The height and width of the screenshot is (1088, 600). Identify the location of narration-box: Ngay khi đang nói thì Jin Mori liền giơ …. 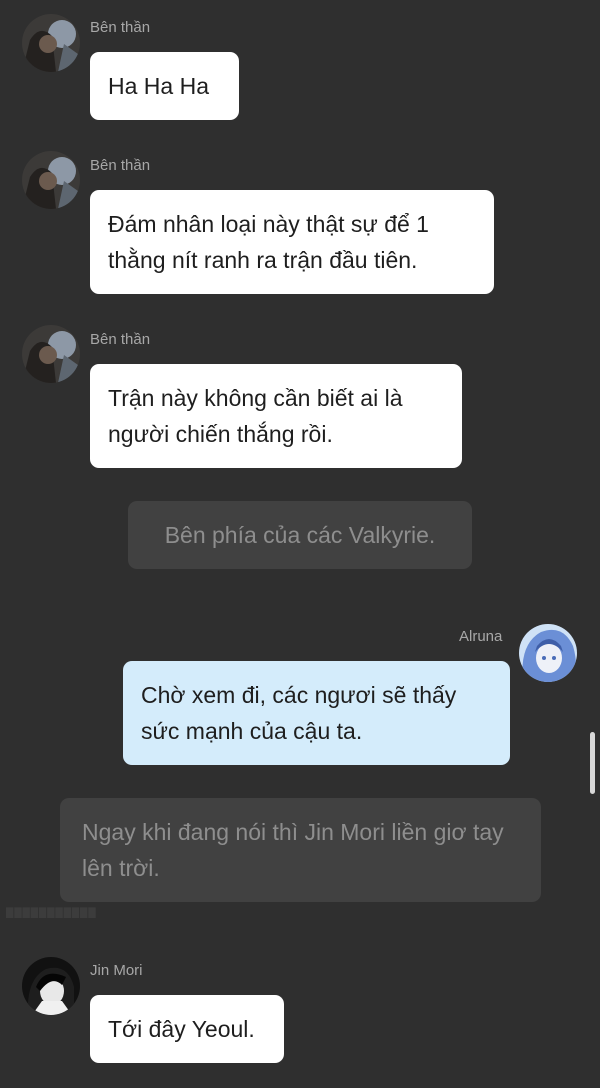
(300, 850).